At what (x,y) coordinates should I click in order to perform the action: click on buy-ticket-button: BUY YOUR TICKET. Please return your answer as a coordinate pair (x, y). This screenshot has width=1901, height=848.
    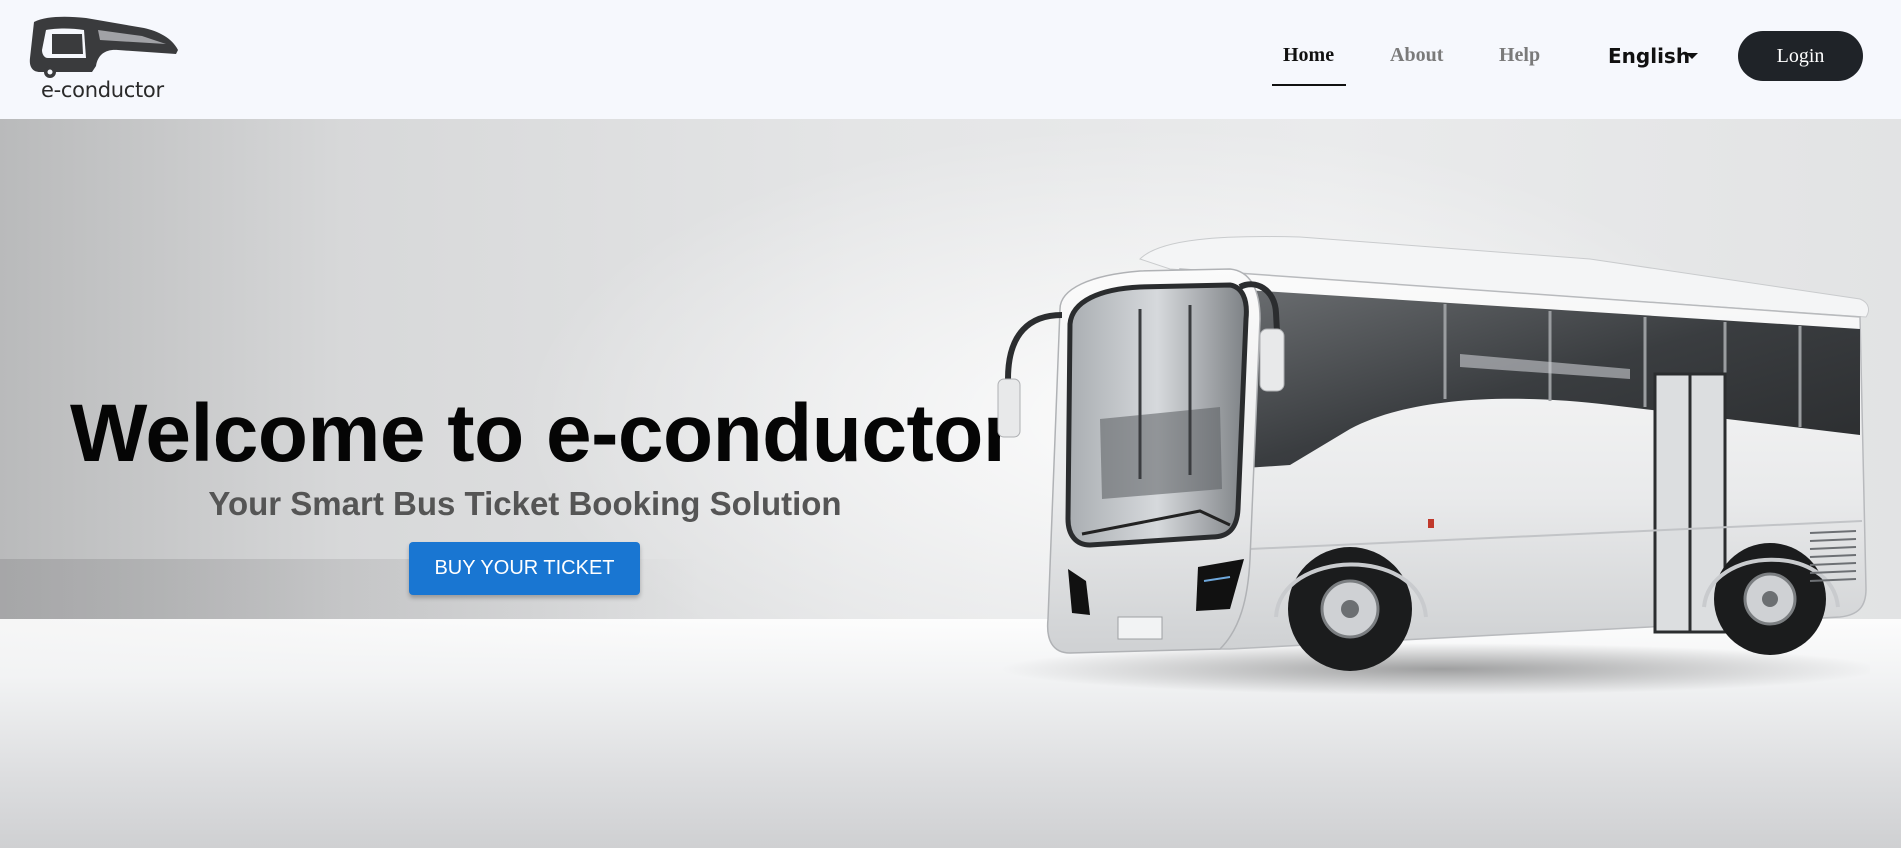
    Looking at the image, I should click on (524, 568).